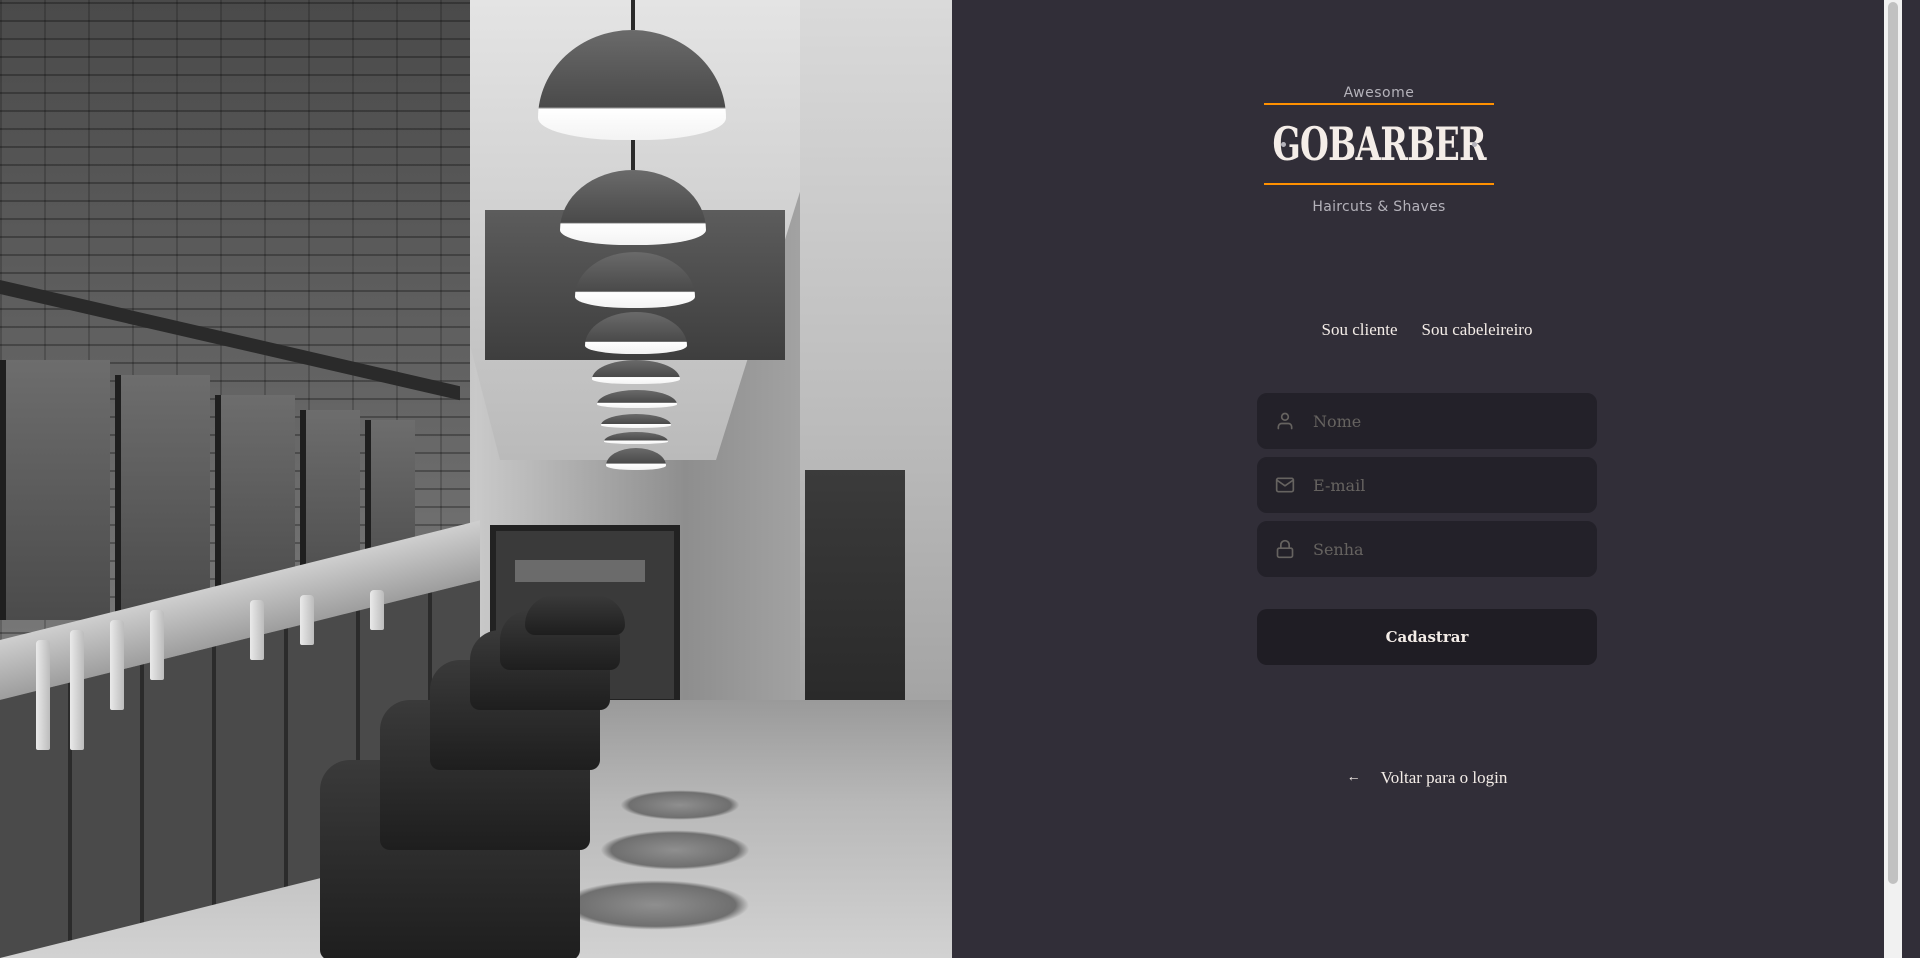 This screenshot has width=1920, height=958. I want to click on logo-title: GoBarber, so click(1379, 144).